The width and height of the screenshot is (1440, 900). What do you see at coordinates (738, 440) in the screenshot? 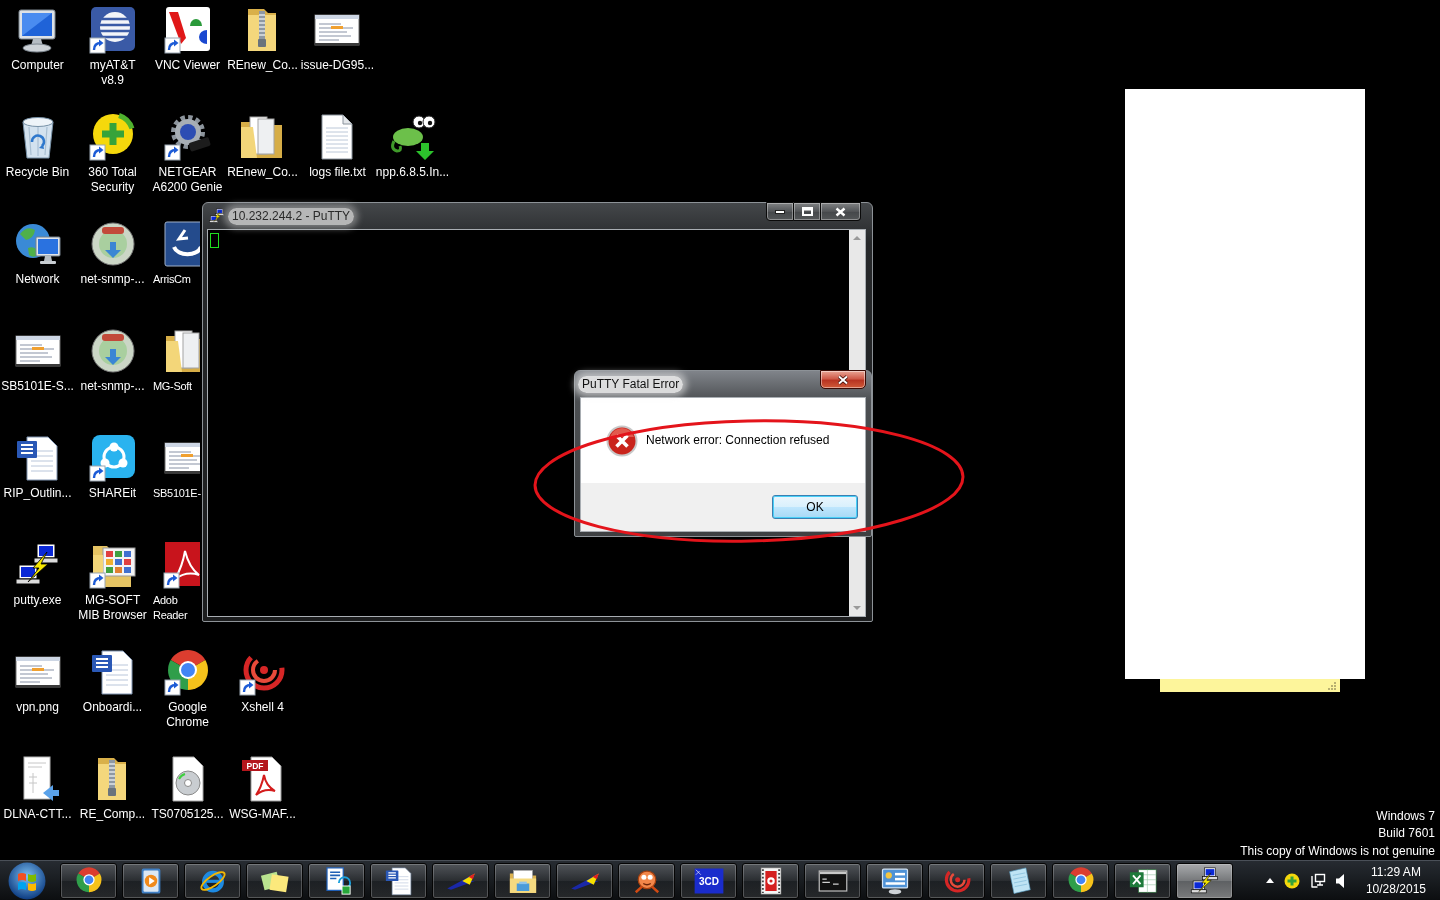
I see `error-message: Network error: Connection refused` at bounding box center [738, 440].